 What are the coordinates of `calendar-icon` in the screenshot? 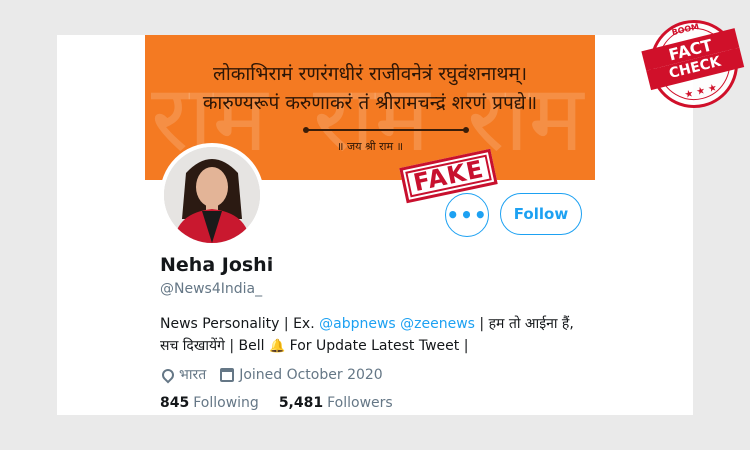 It's located at (227, 374).